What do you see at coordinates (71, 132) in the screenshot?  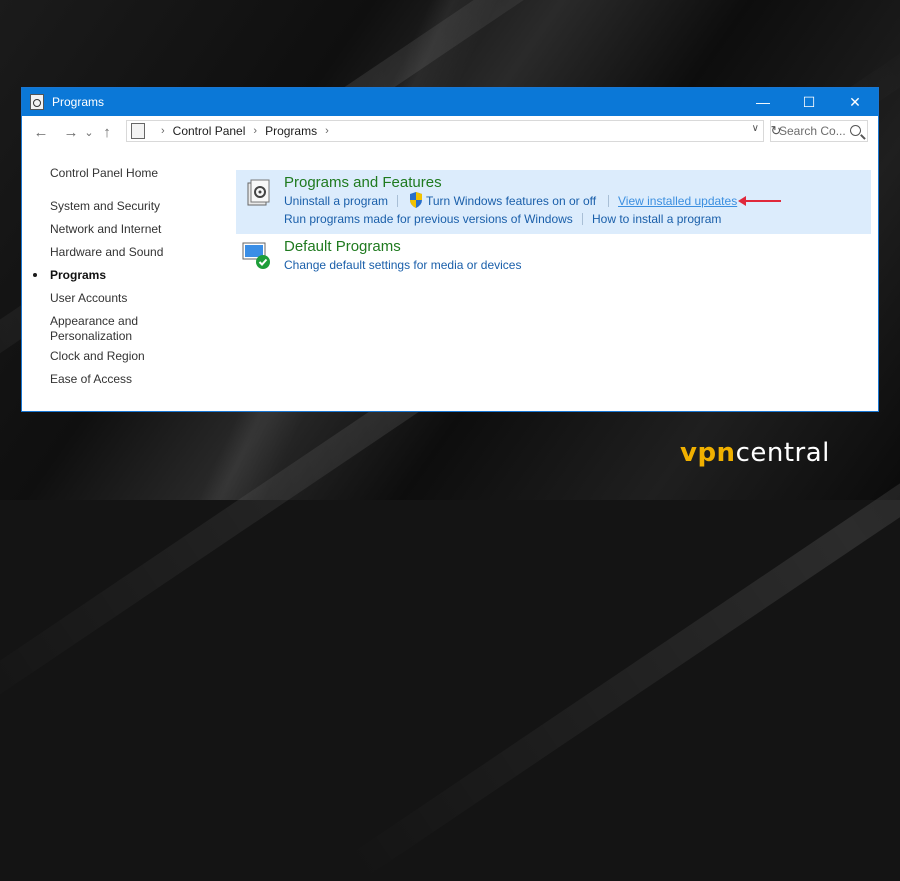 I see `forward-button: →` at bounding box center [71, 132].